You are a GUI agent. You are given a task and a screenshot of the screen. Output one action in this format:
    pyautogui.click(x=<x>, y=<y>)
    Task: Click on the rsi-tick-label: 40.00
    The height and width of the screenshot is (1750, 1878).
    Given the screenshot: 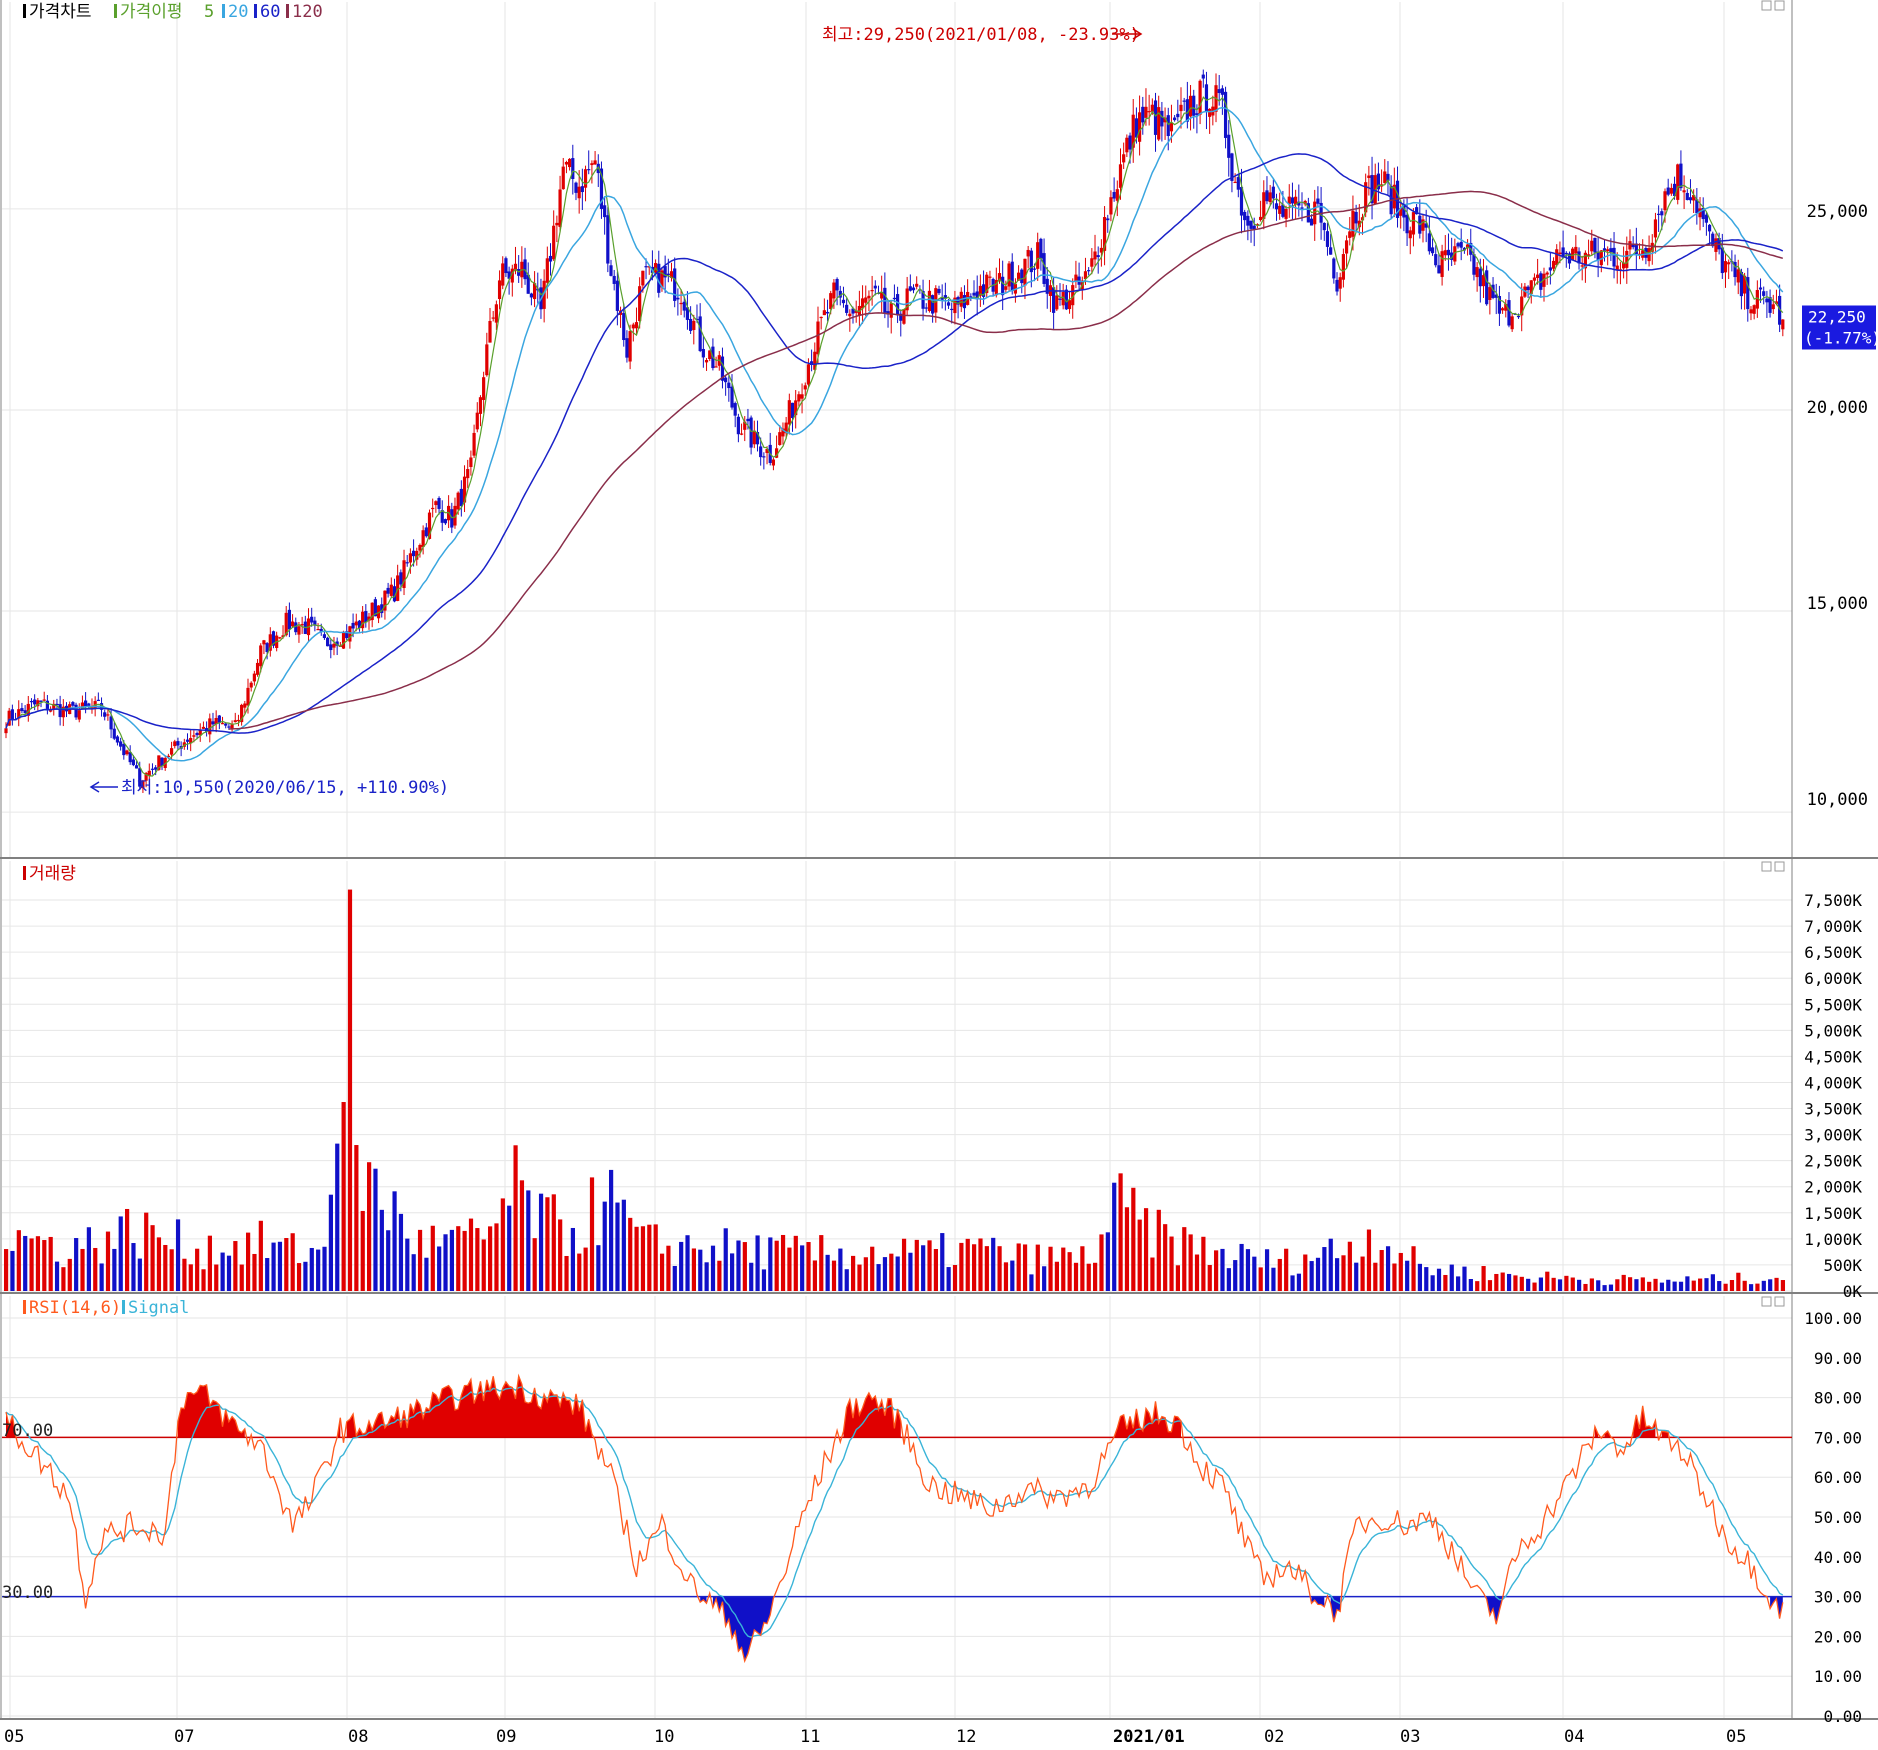 What is the action you would take?
    pyautogui.click(x=1838, y=1557)
    